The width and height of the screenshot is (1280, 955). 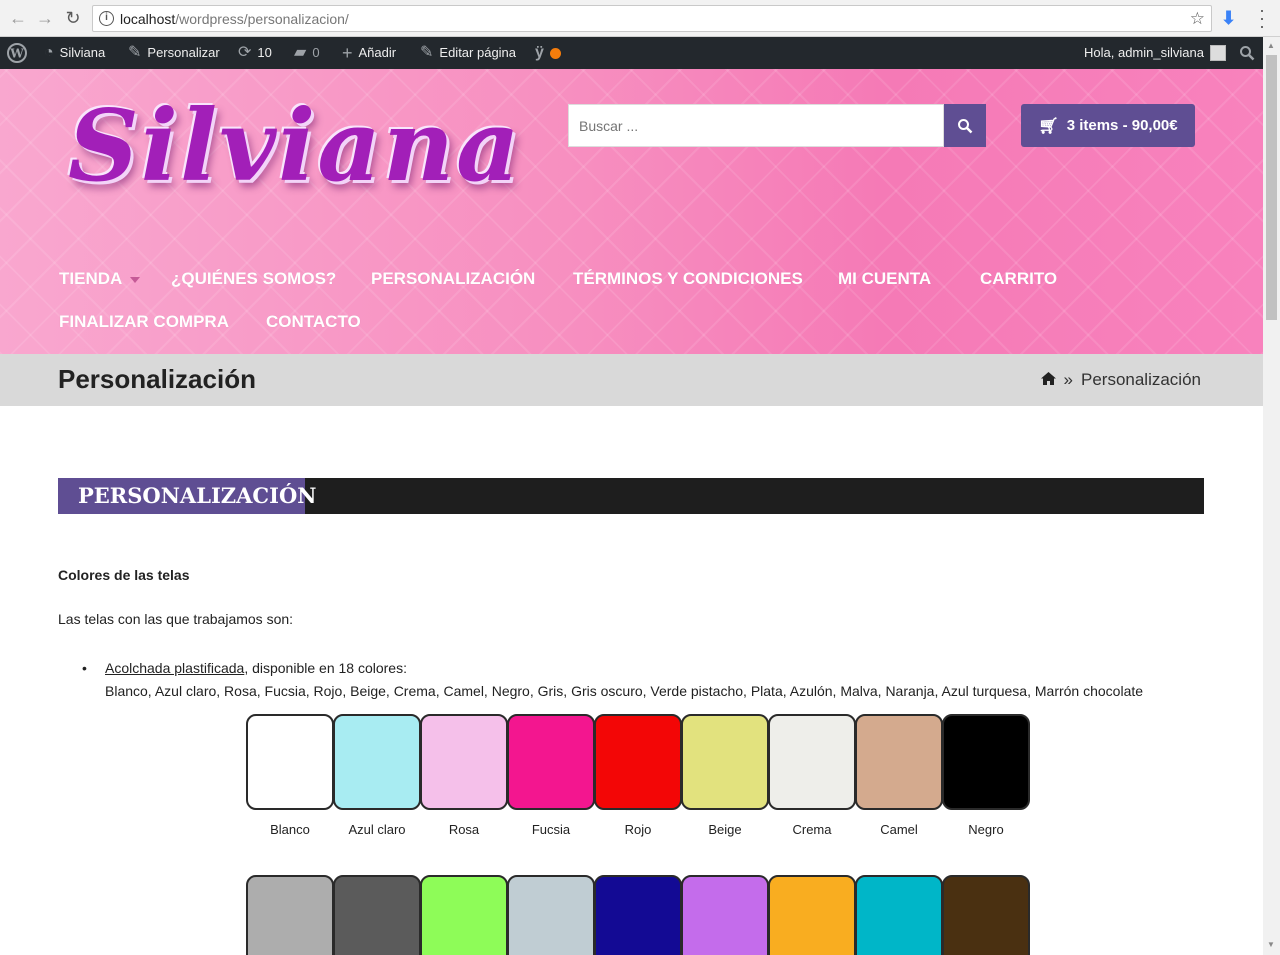 What do you see at coordinates (234, 19) in the screenshot?
I see `url-text: localhost/wordpress/personalizacion/` at bounding box center [234, 19].